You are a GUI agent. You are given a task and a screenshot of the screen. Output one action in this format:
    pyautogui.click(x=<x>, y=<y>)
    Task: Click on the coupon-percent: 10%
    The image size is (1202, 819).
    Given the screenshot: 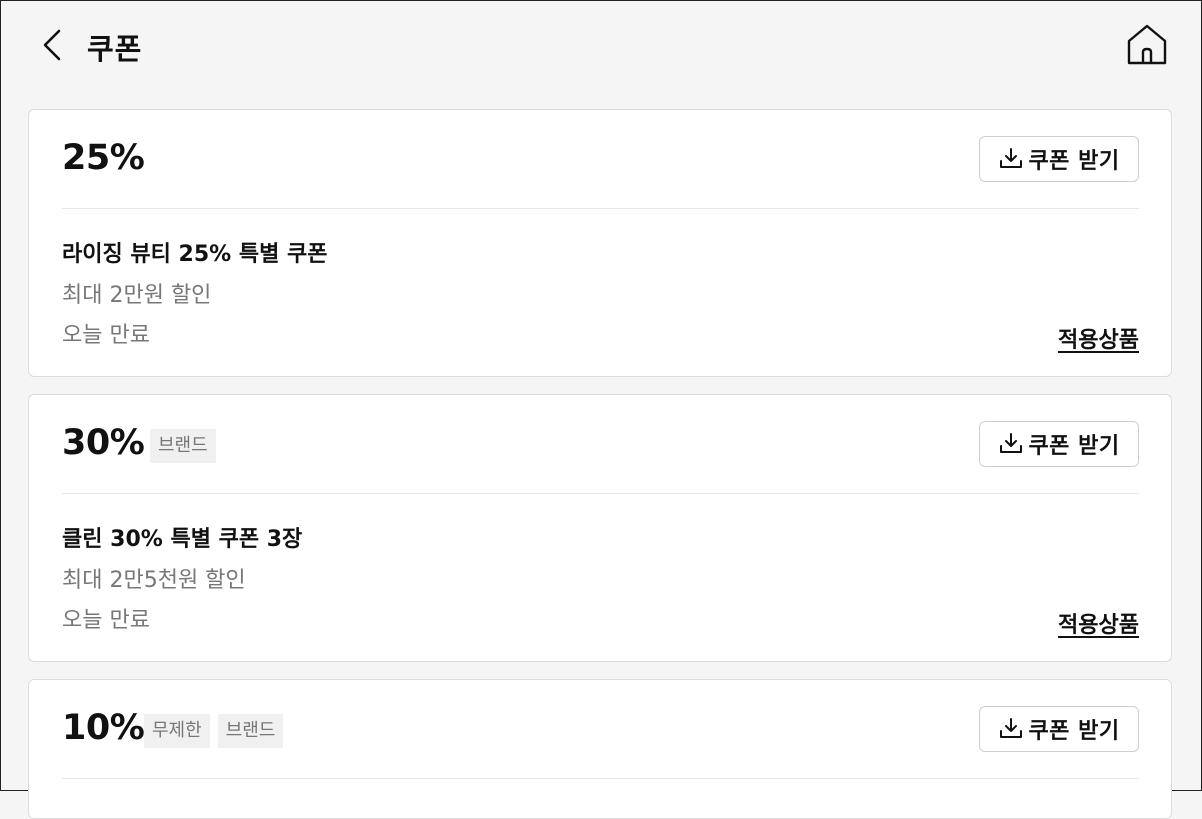 What is the action you would take?
    pyautogui.click(x=103, y=728)
    